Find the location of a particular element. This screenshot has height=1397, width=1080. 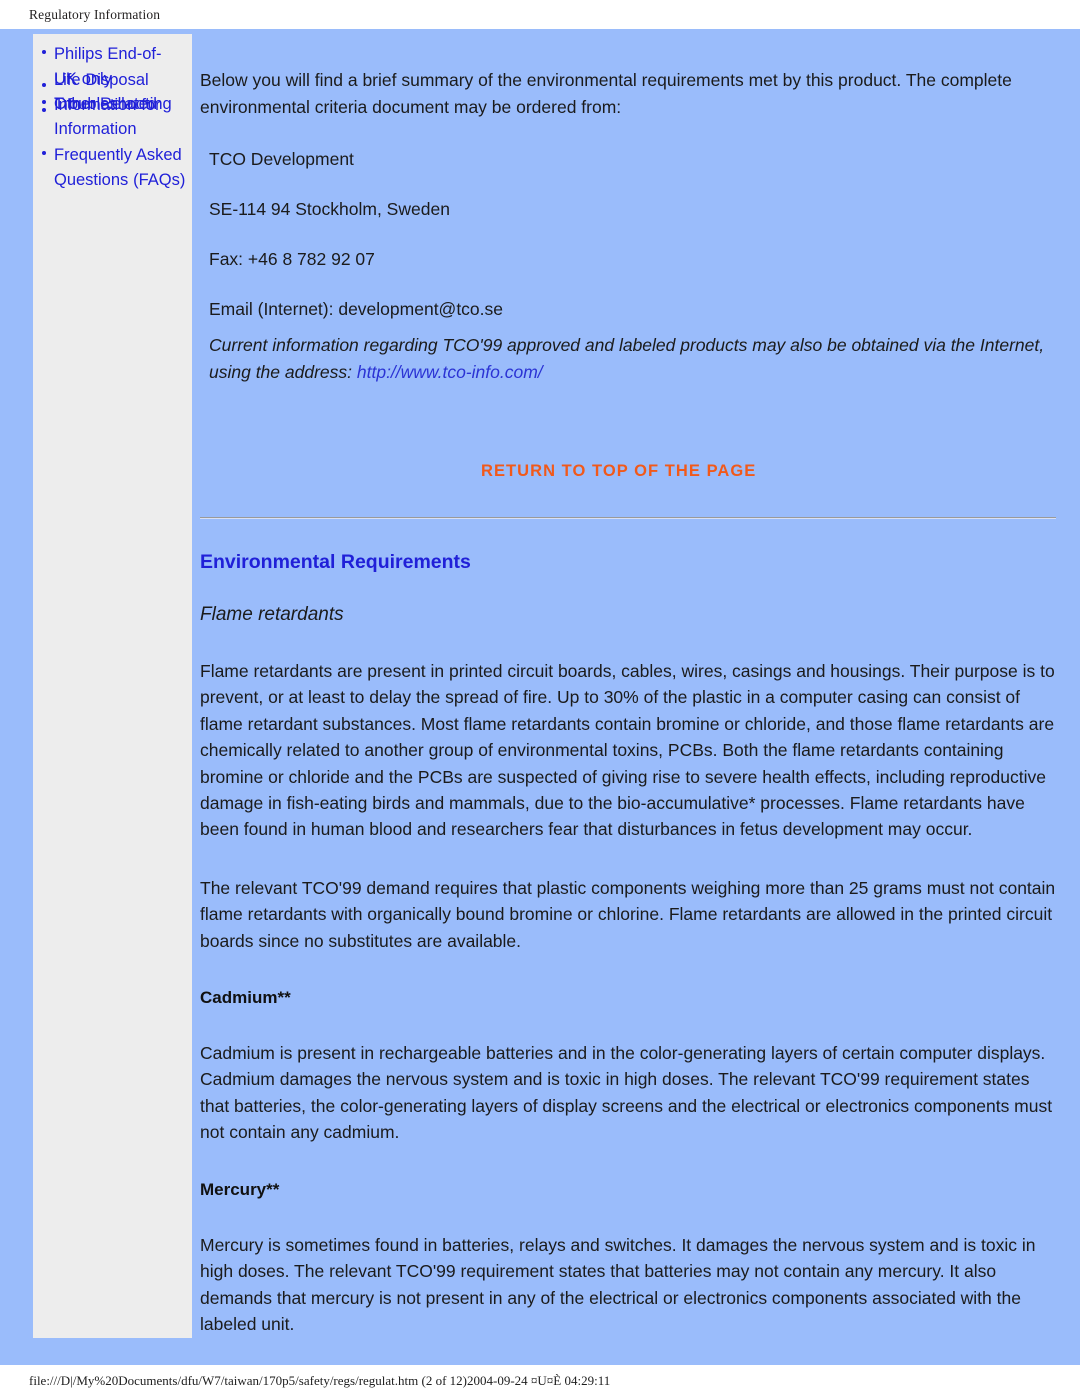

tco-info-url-link: http://www.tco-info.com/ is located at coordinates (450, 372).